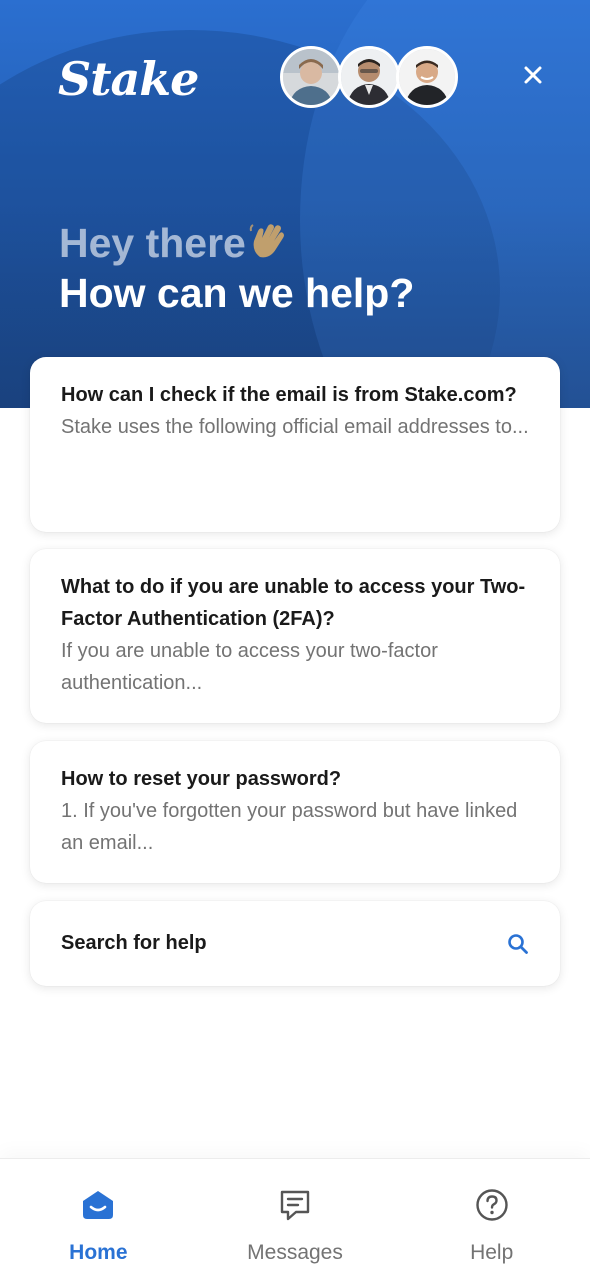  I want to click on team-avatars, so click(369, 77).